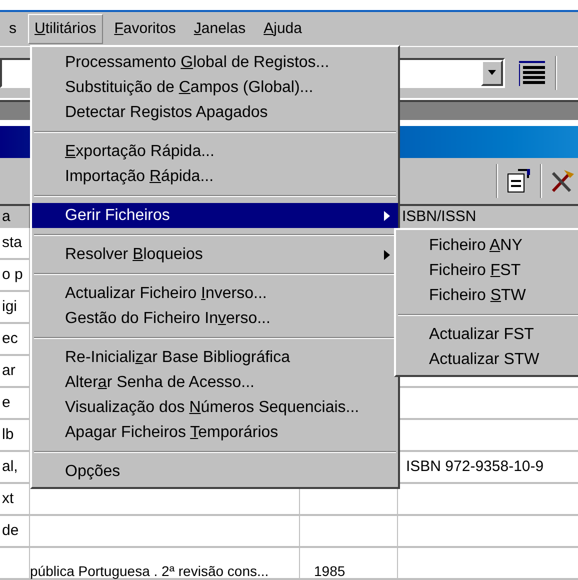 The height and width of the screenshot is (580, 578). What do you see at coordinates (282, 29) in the screenshot?
I see `menu-title: Ajuda` at bounding box center [282, 29].